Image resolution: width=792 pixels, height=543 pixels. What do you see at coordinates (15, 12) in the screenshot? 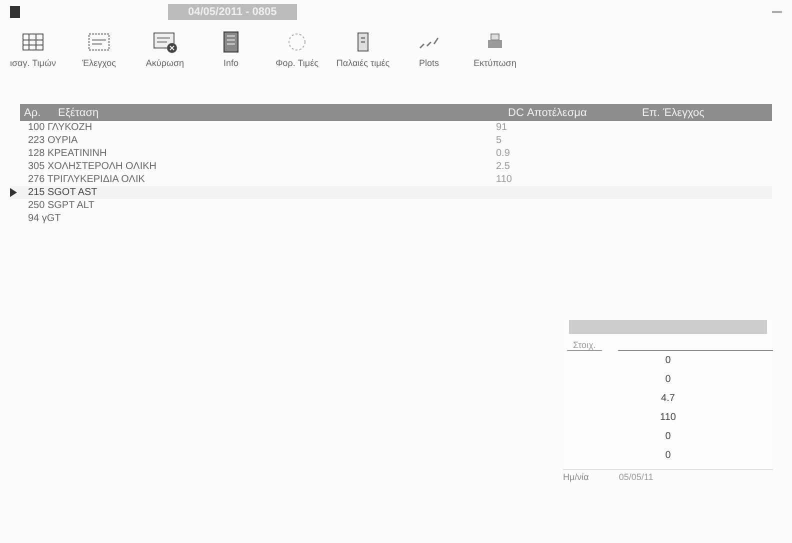
I see `app-icon` at bounding box center [15, 12].